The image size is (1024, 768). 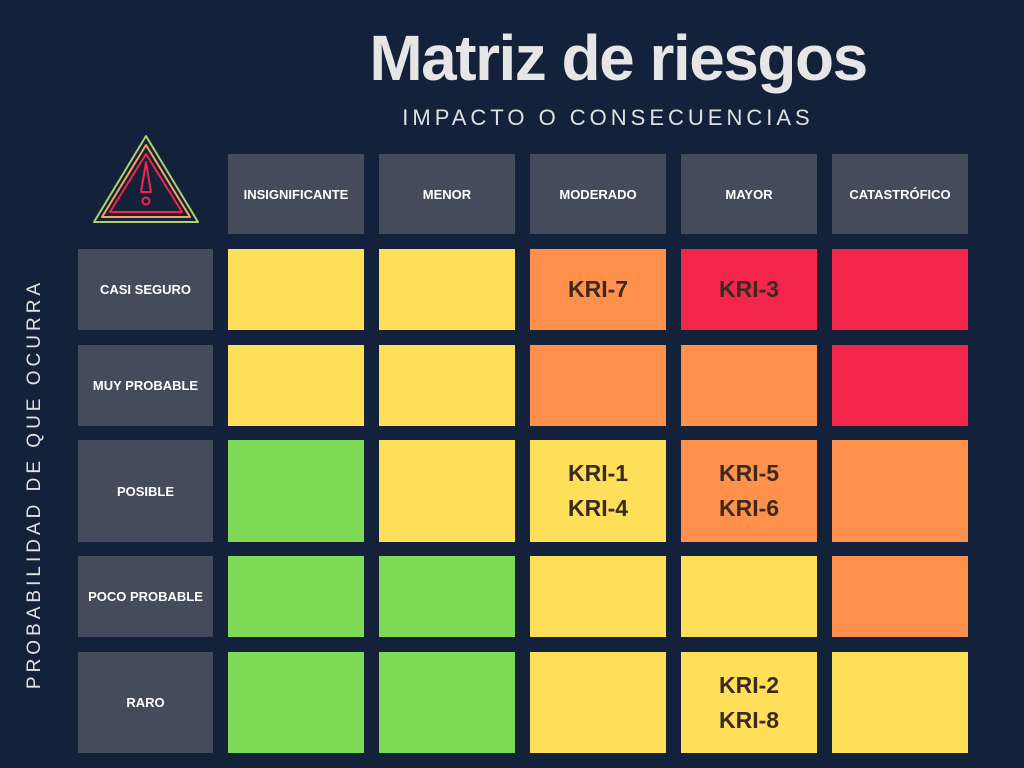 What do you see at coordinates (145, 596) in the screenshot?
I see `row-header: POCO PROBABLE` at bounding box center [145, 596].